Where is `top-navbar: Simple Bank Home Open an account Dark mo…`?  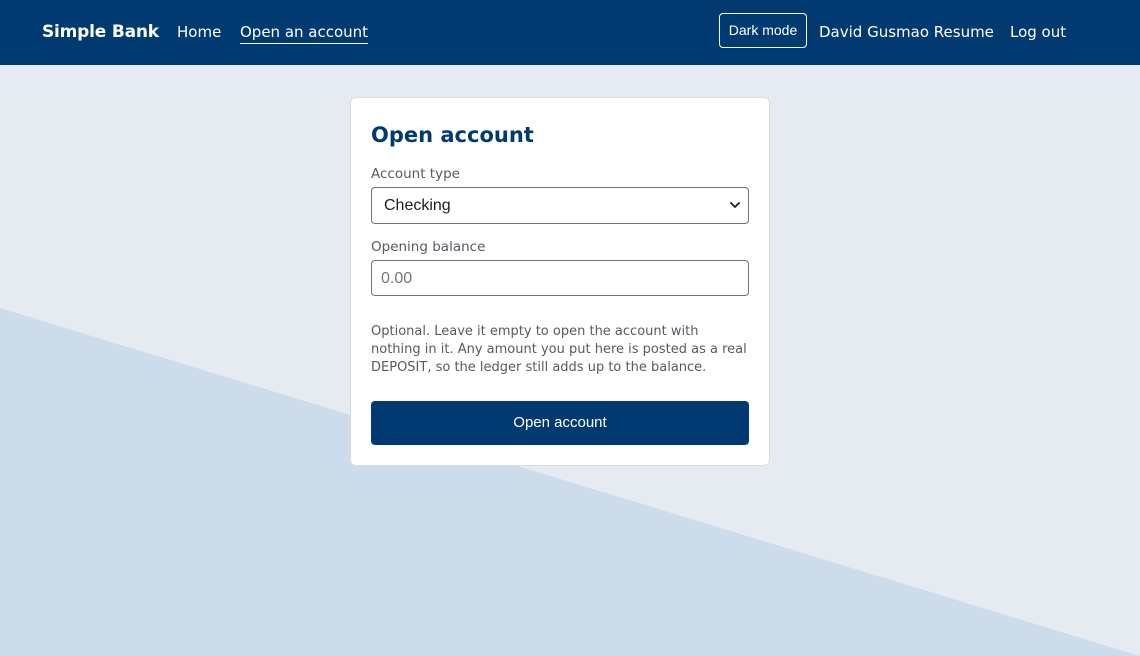
top-navbar: Simple Bank Home Open an account Dark mo… is located at coordinates (570, 32).